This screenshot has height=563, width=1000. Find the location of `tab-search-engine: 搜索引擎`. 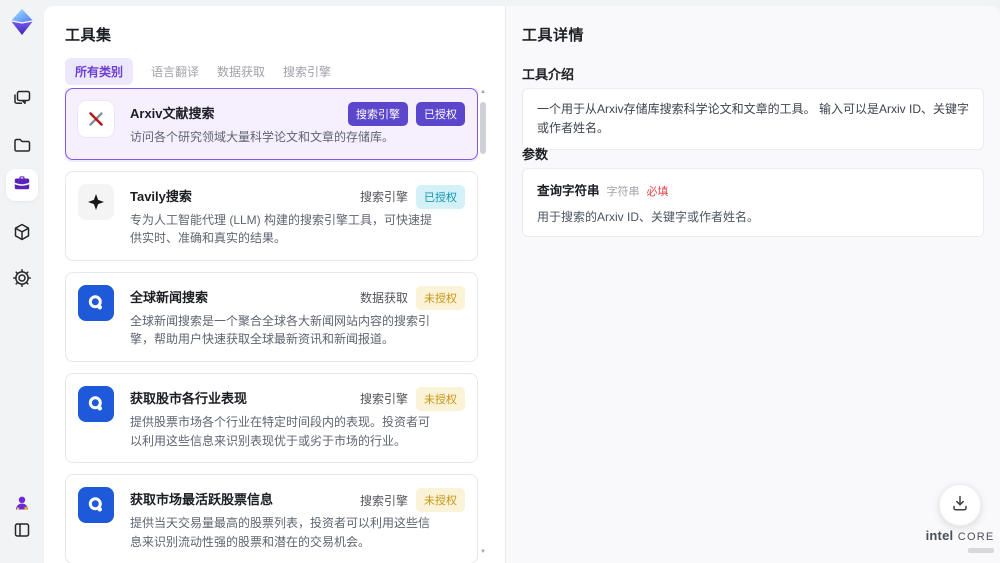

tab-search-engine: 搜索引擎 is located at coordinates (307, 71).